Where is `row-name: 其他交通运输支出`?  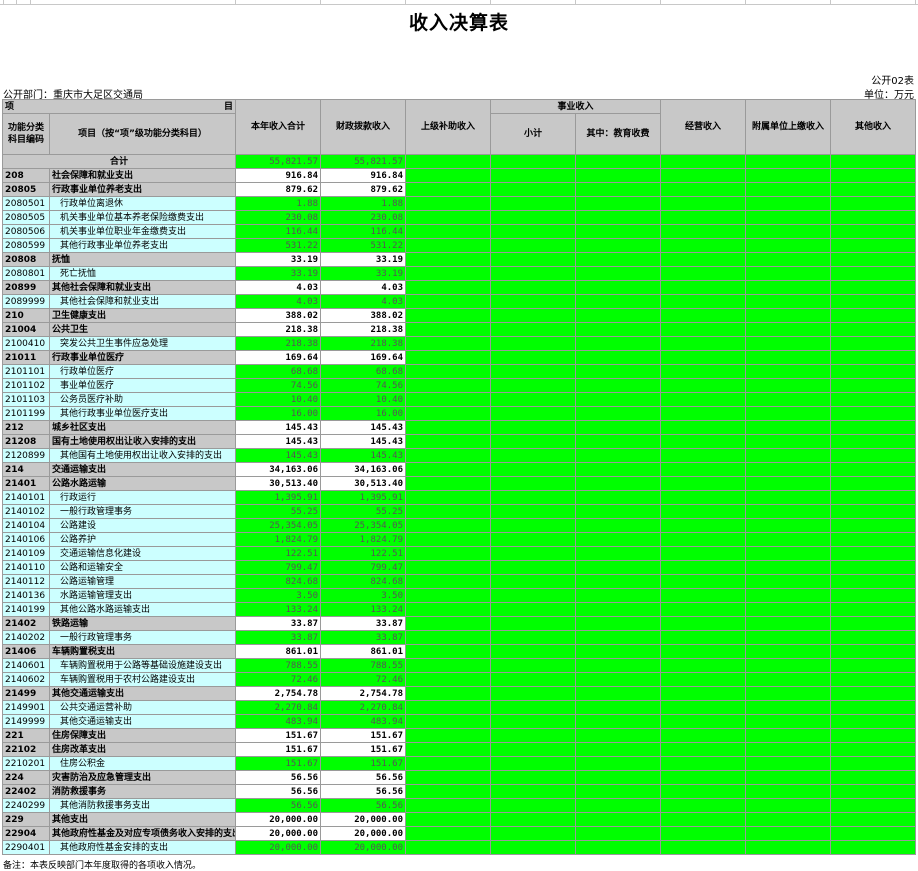 row-name: 其他交通运输支出 is located at coordinates (142, 721).